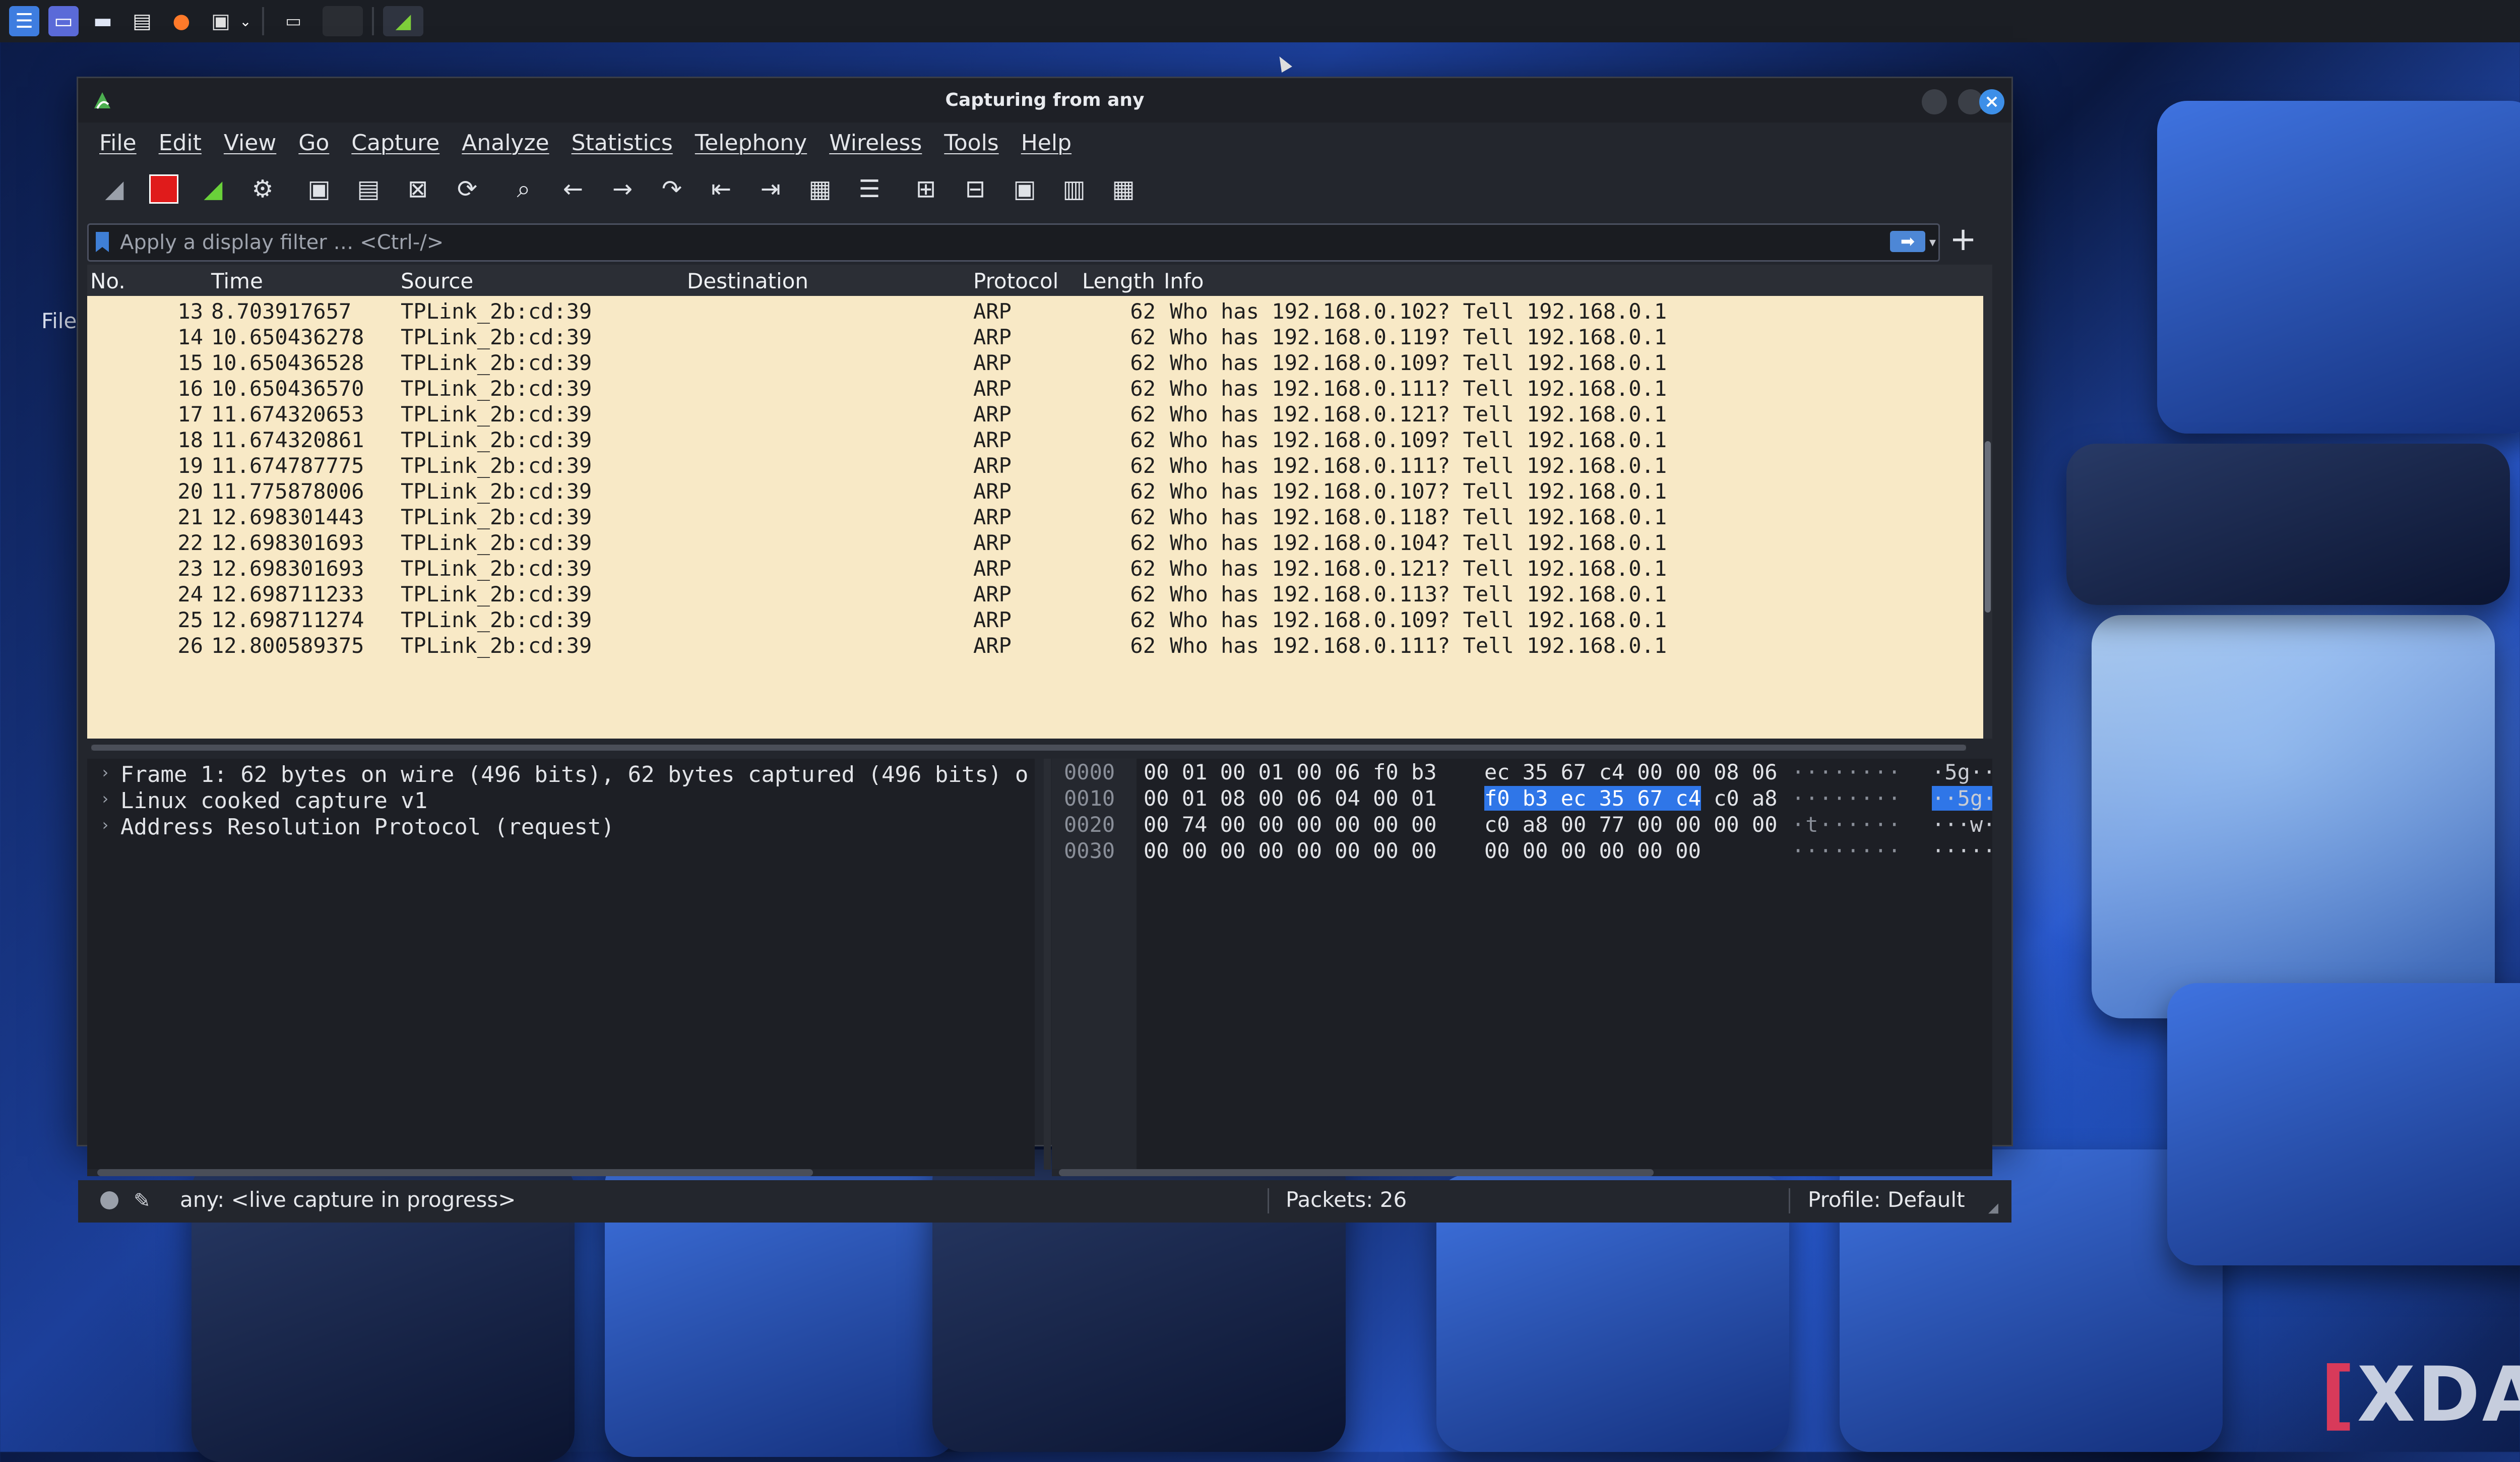  I want to click on menu-telephony: Telephony, so click(751, 143).